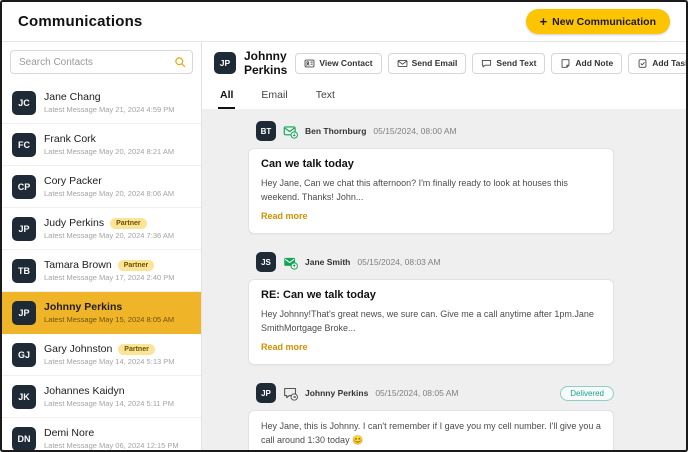  I want to click on message-header: BT Ben Thornburg 05/15/2024, 08:00 AM, so click(431, 131).